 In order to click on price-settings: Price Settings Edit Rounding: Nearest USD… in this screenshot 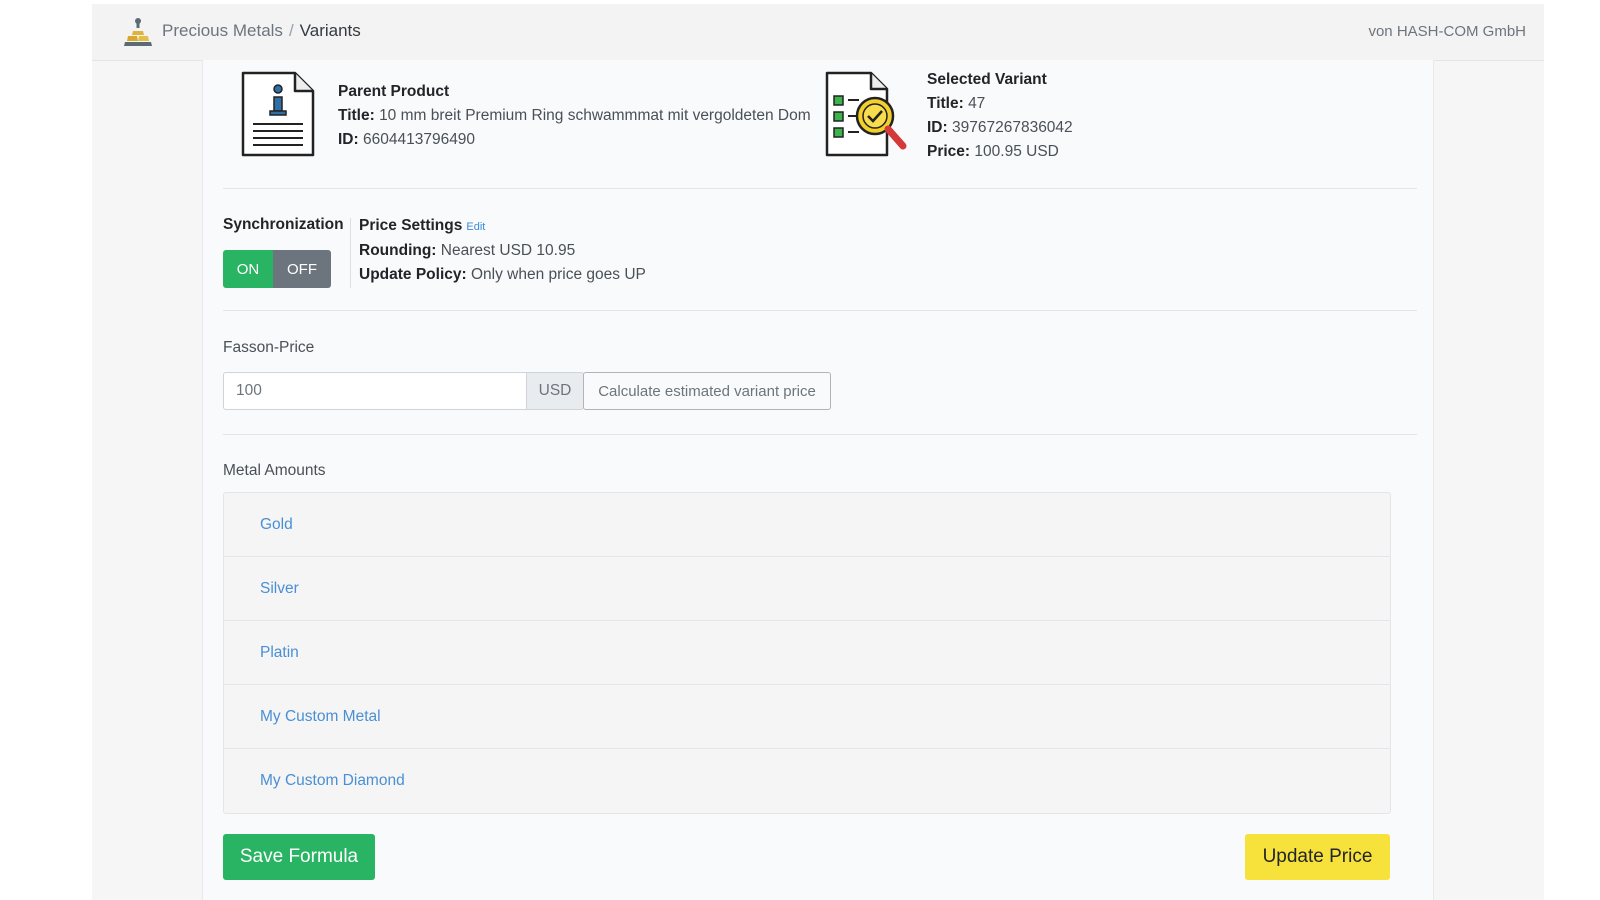, I will do `click(502, 250)`.